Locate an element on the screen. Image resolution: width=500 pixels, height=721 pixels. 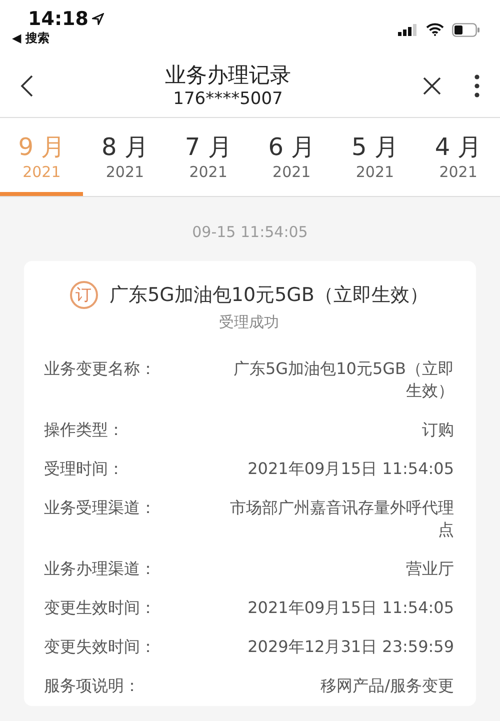
field-label: 操作类型： is located at coordinates (84, 430).